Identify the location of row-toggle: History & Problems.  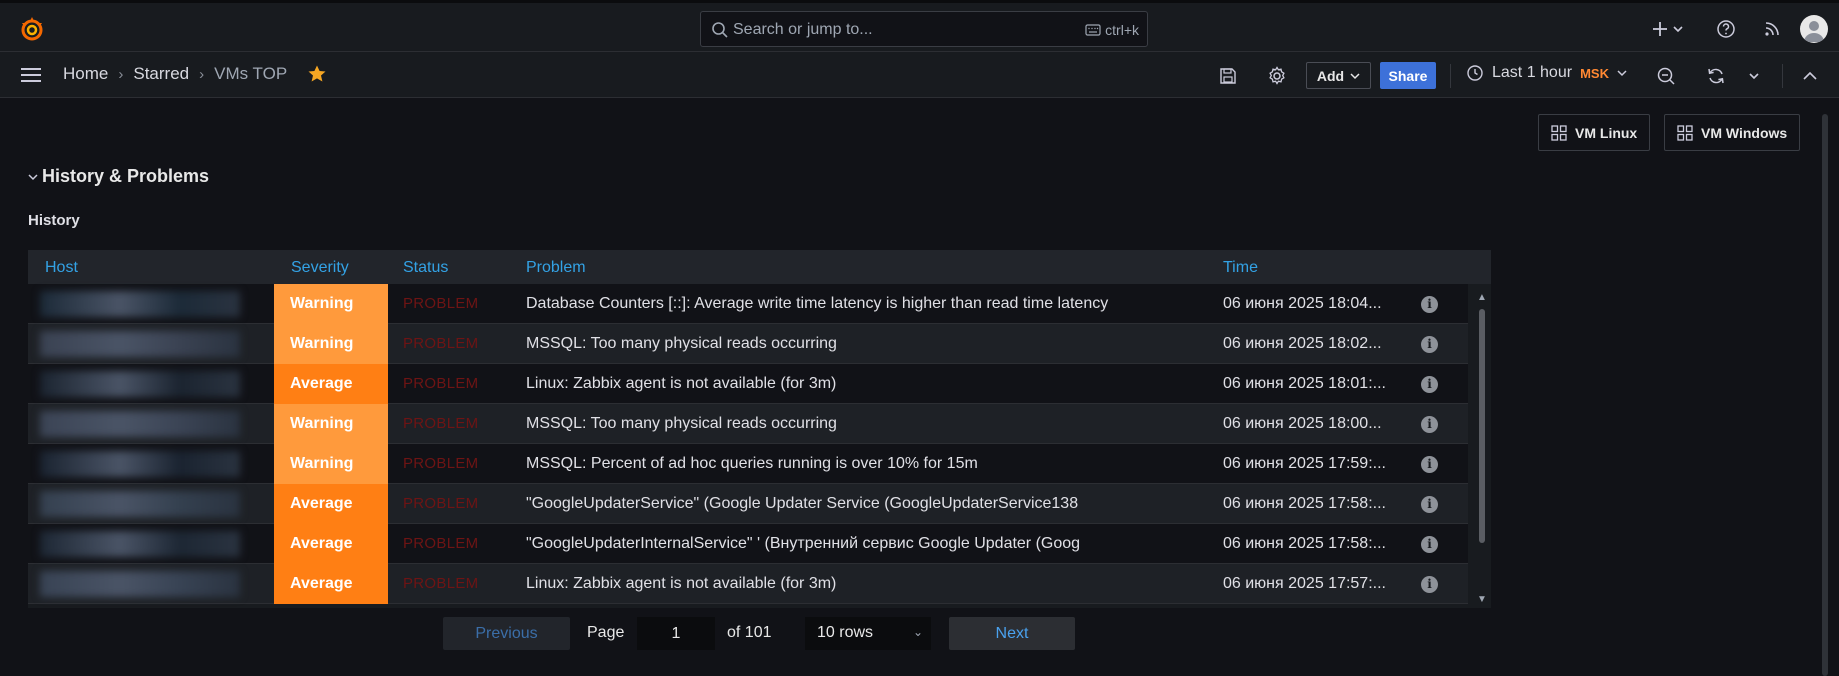
(118, 176).